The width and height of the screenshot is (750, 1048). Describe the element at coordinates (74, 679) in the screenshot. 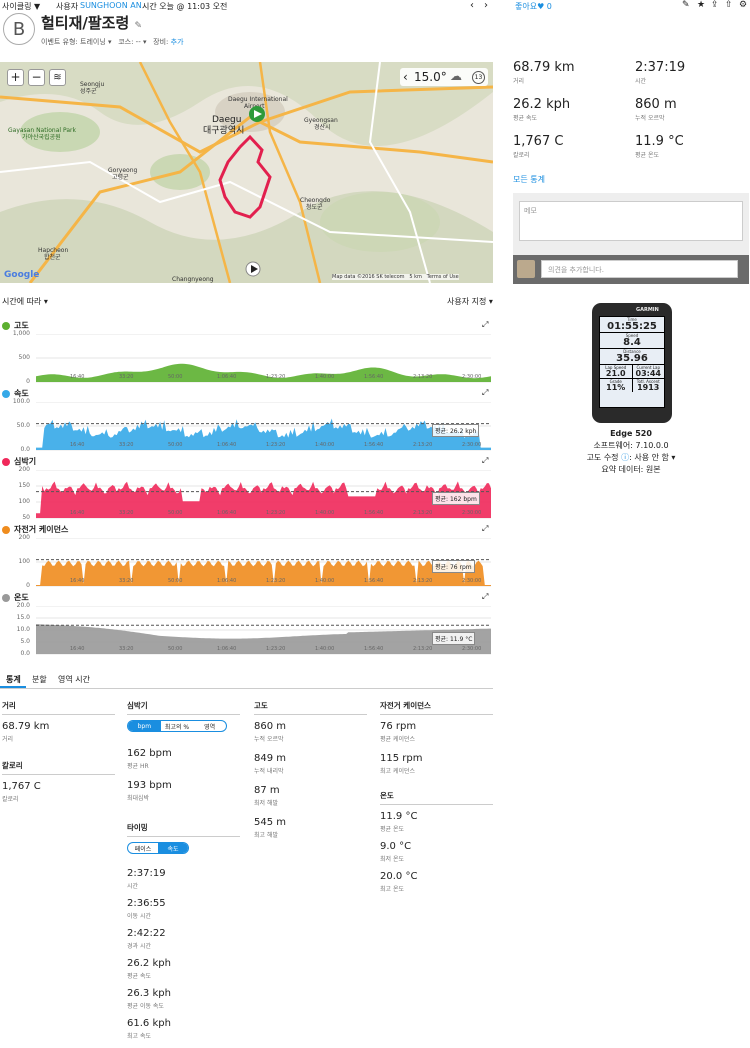

I see `tab-time-in-zone: 영역 시간` at that location.